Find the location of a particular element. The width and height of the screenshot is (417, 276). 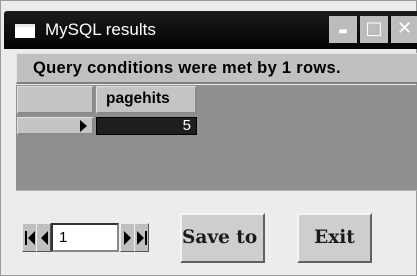

first-record-button is located at coordinates (29, 237).